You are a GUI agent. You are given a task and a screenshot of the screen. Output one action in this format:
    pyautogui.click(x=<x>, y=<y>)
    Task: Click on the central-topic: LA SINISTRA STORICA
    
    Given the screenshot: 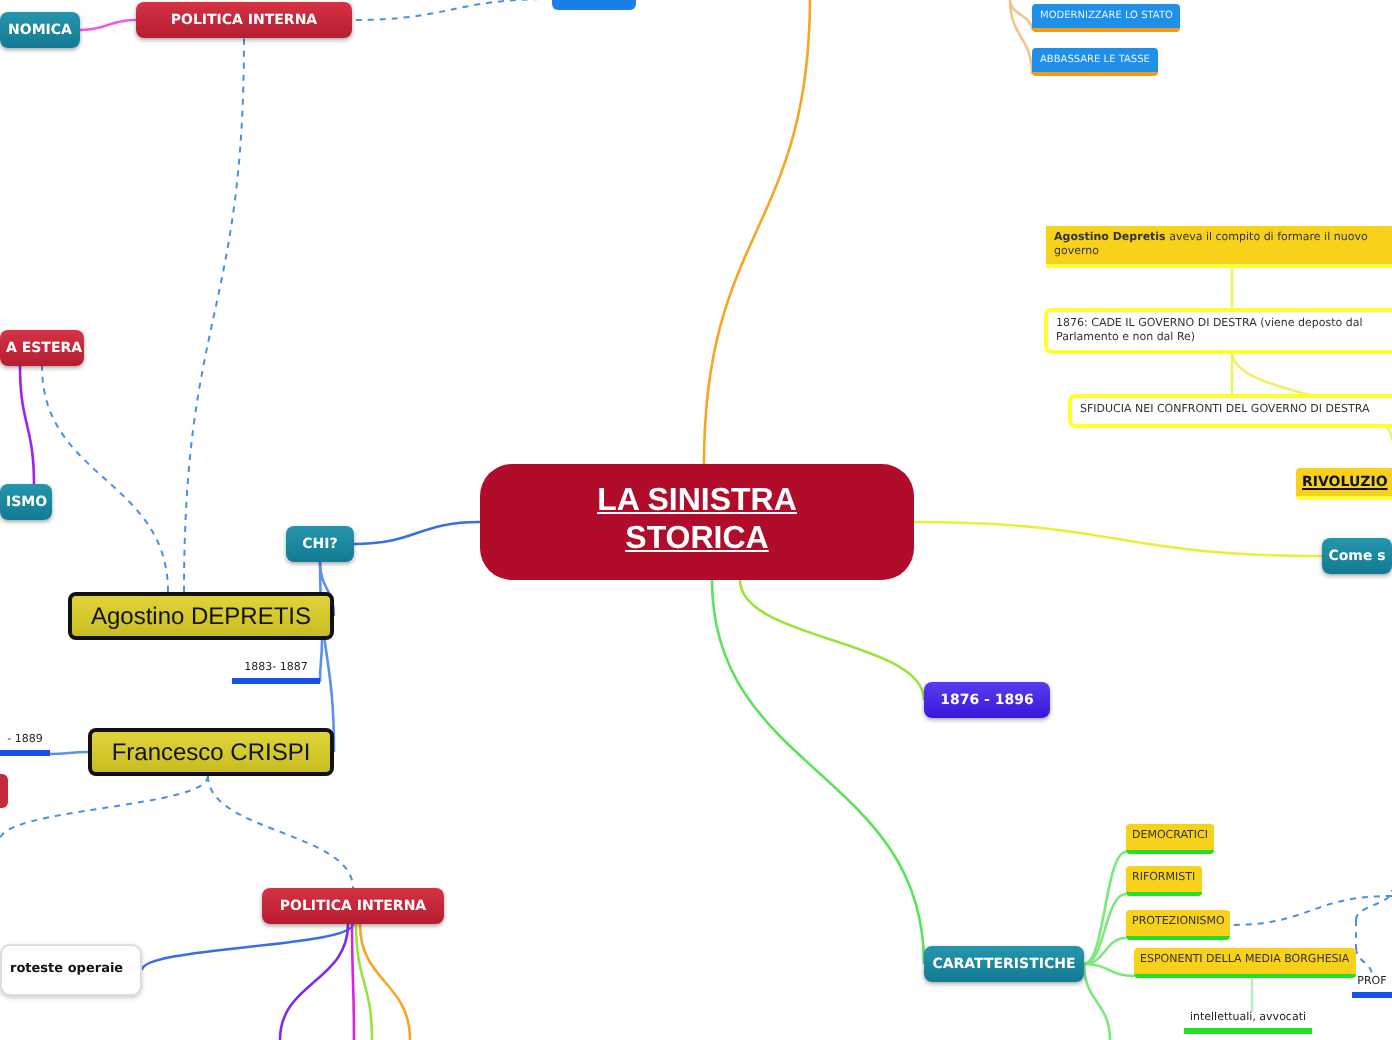 What is the action you would take?
    pyautogui.click(x=697, y=522)
    